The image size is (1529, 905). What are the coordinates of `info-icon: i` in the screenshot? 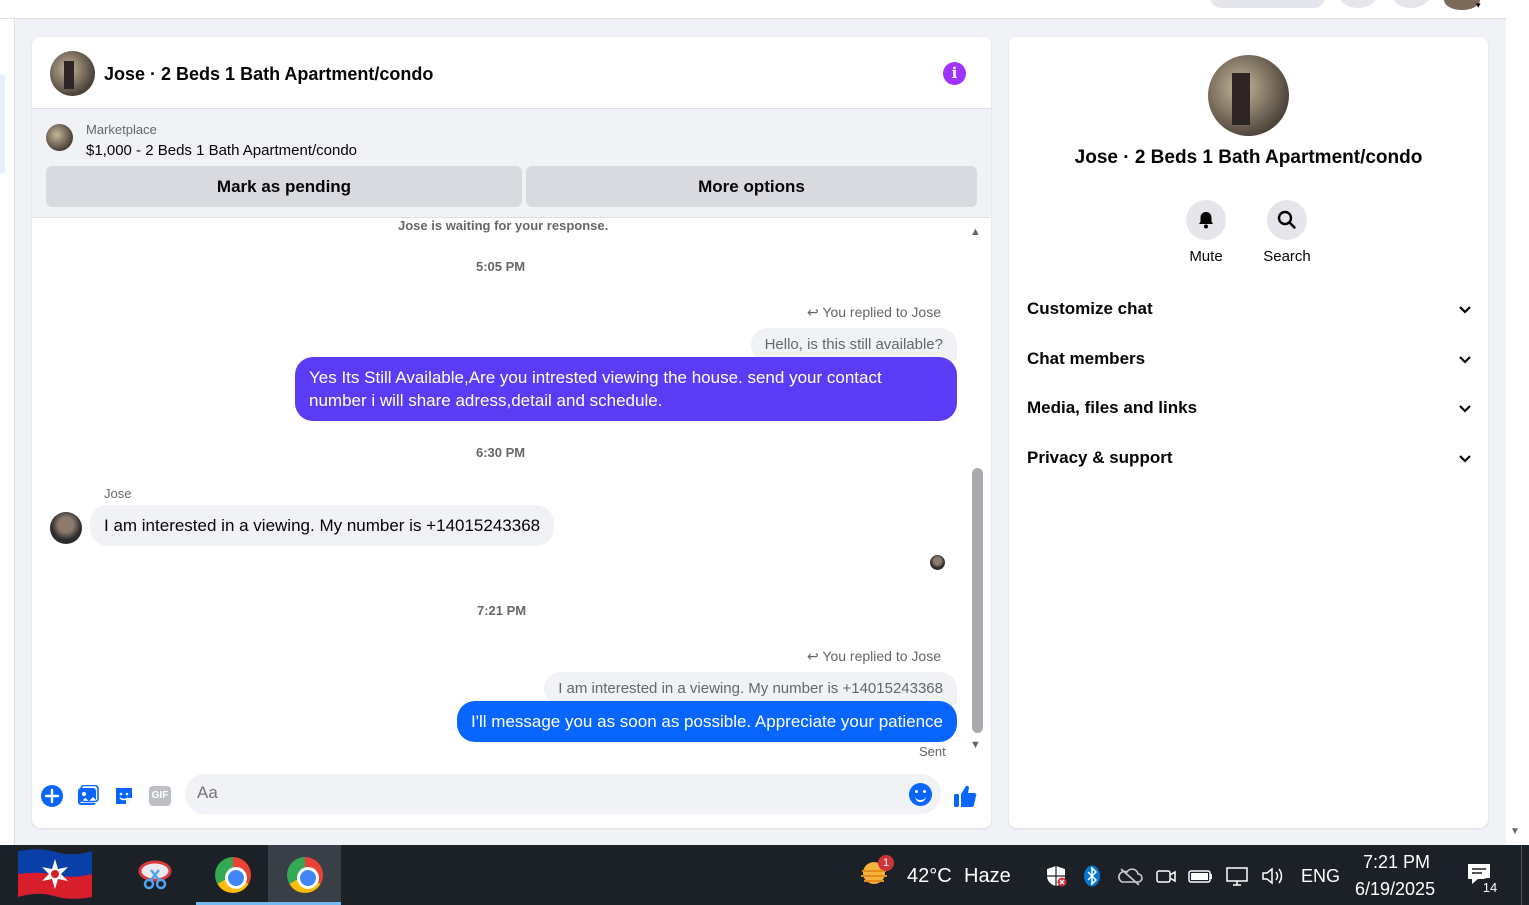 It's located at (954, 73).